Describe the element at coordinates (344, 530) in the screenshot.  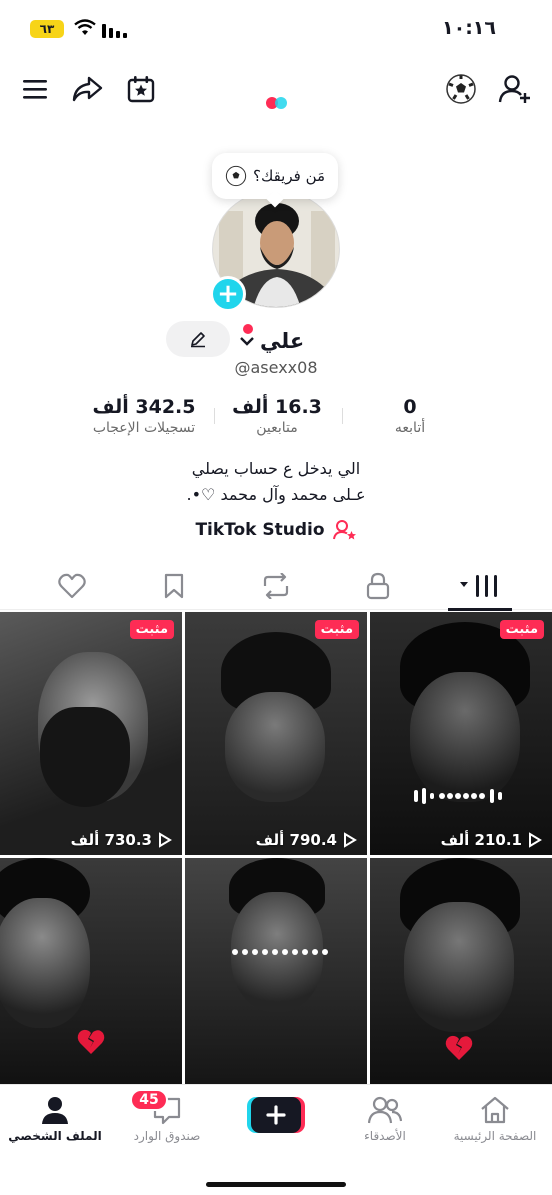
I see `creator-icon` at that location.